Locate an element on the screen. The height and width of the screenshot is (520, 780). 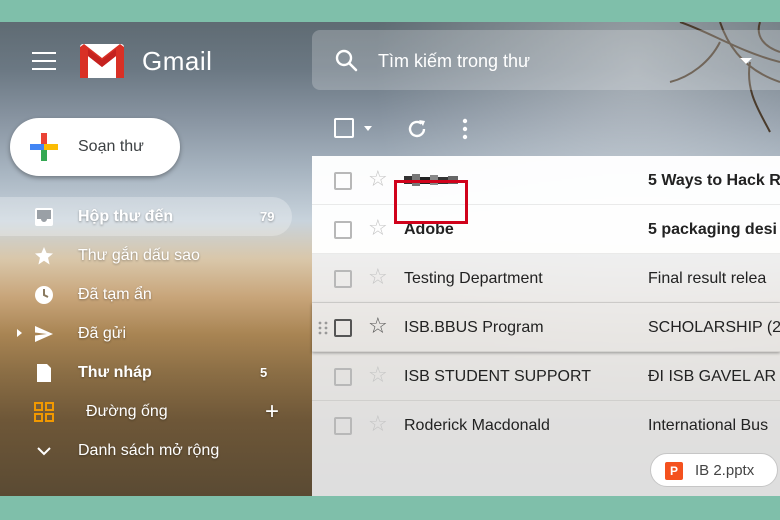
drag-handle-icon is located at coordinates (323, 328).